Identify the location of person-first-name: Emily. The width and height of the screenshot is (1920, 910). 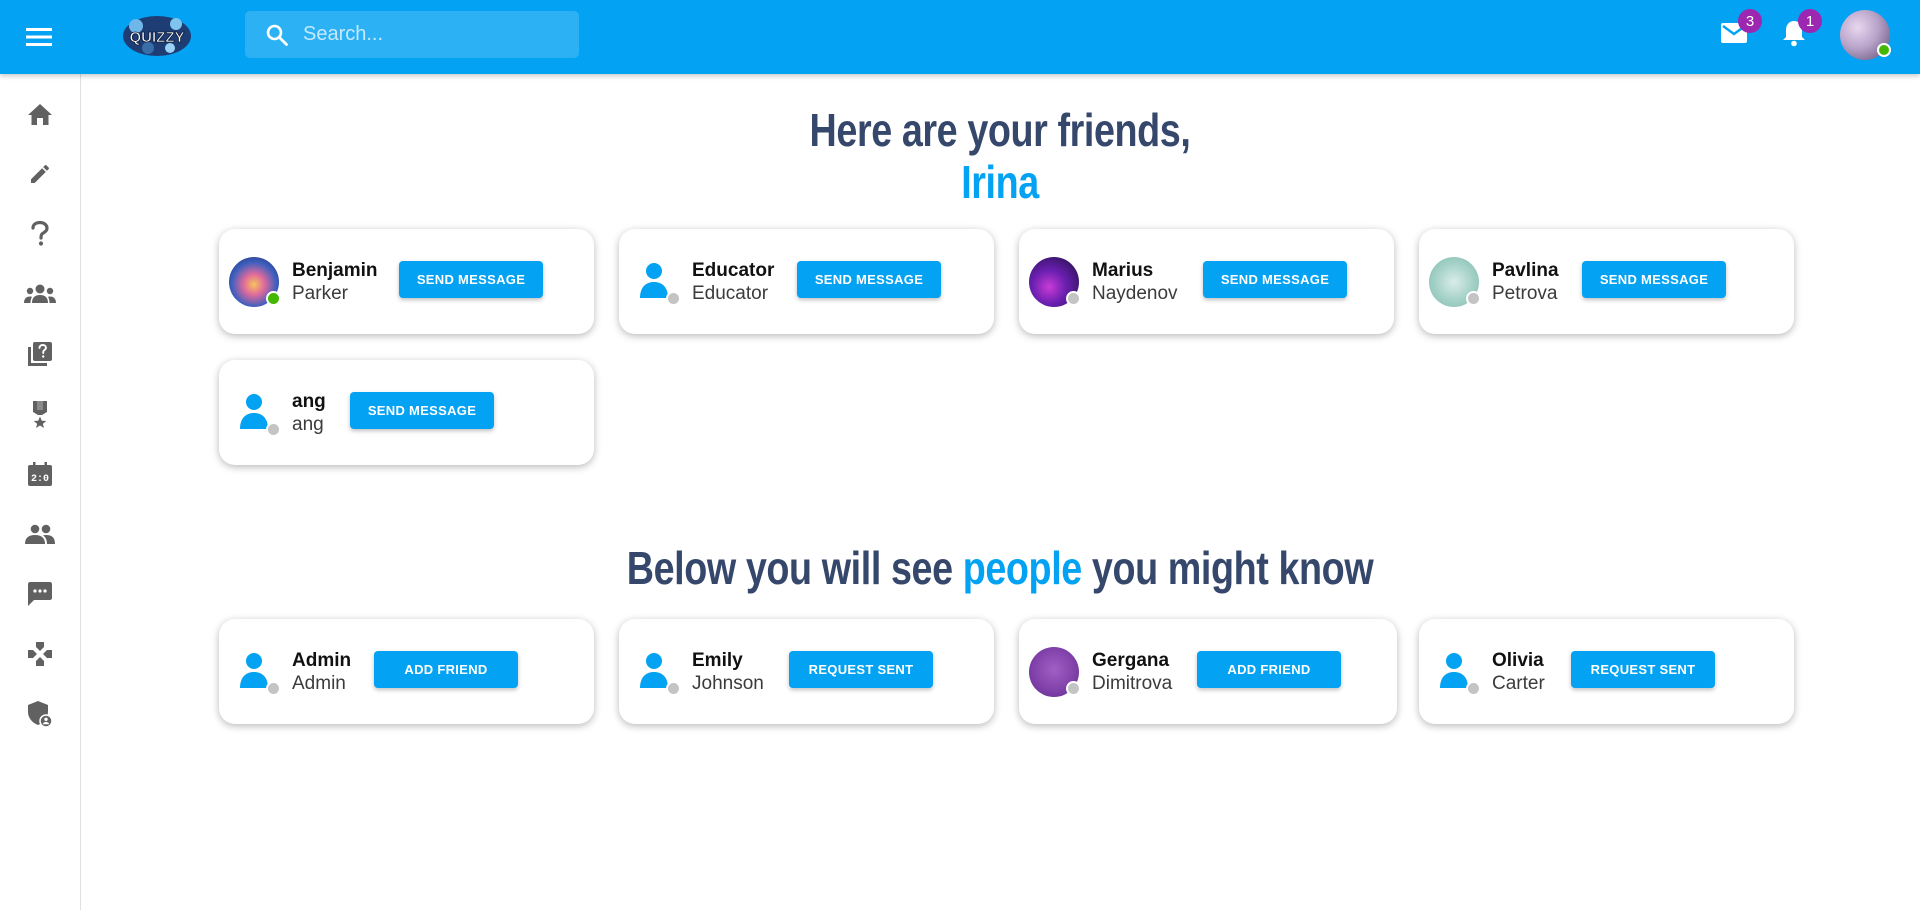
(717, 660).